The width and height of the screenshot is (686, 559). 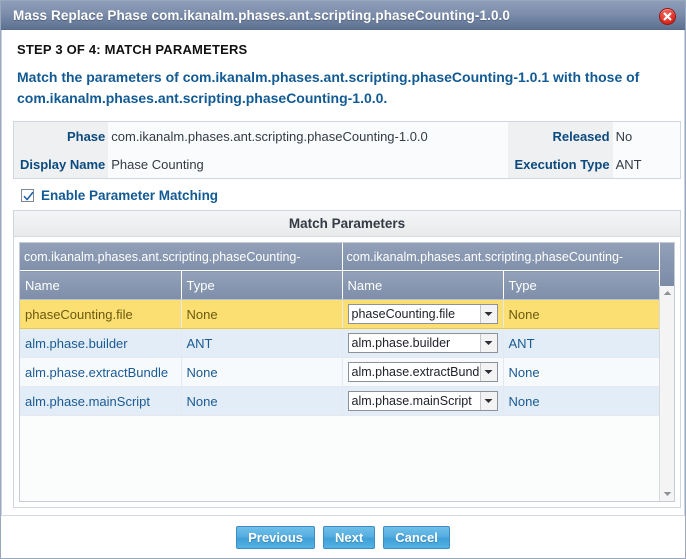 What do you see at coordinates (348, 195) in the screenshot?
I see `enable-parameter-matching-row: Enable Parameter Matching` at bounding box center [348, 195].